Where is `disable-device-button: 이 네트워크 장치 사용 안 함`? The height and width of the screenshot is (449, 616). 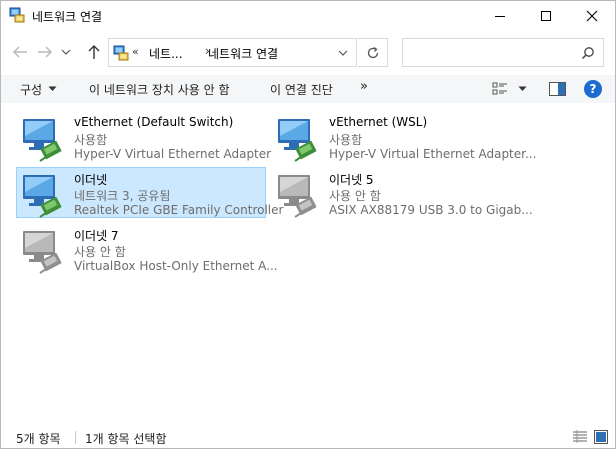 disable-device-button: 이 네트워크 장치 사용 안 함 is located at coordinates (159, 89).